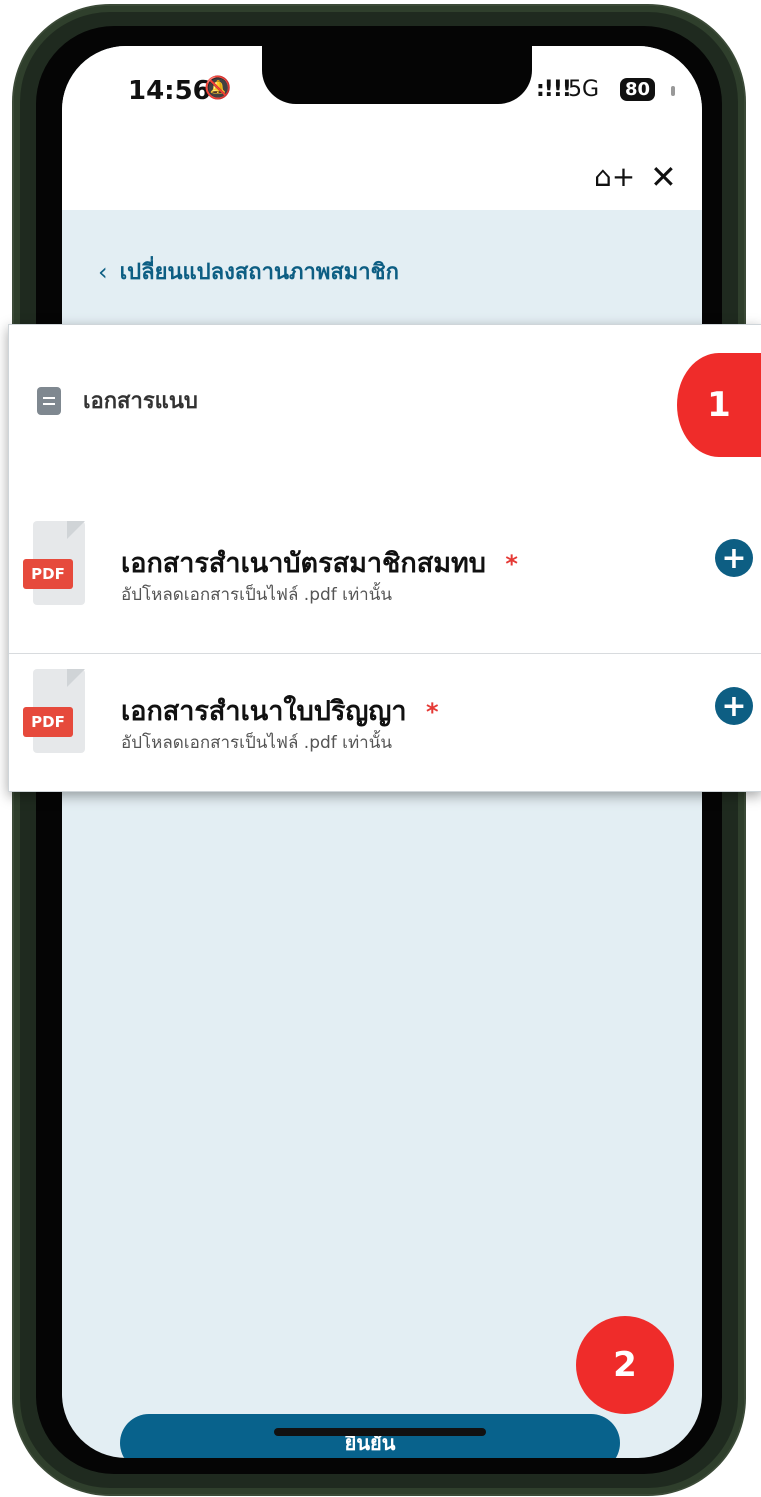  Describe the element at coordinates (638, 89) in the screenshot. I see `battery-icon: 80` at that location.